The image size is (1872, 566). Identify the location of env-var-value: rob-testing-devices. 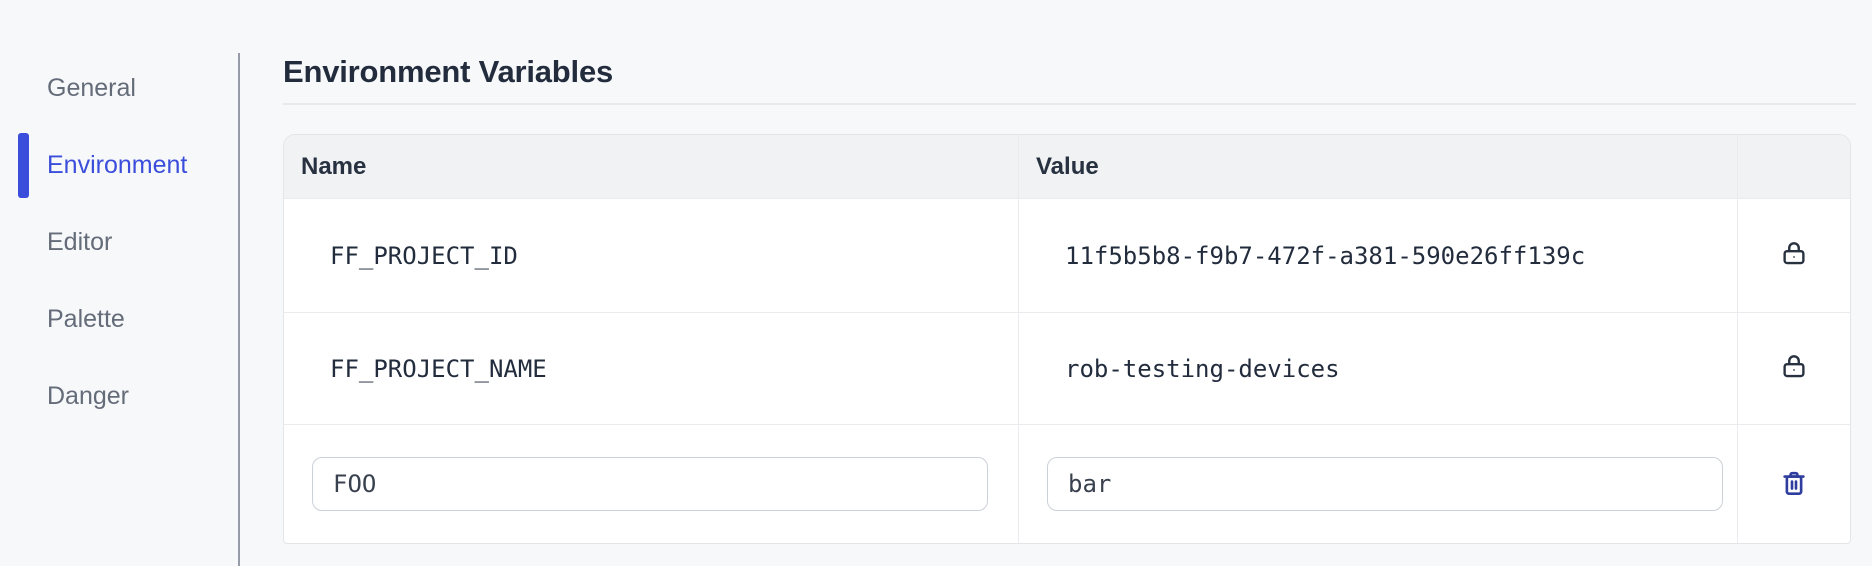
(1377, 368).